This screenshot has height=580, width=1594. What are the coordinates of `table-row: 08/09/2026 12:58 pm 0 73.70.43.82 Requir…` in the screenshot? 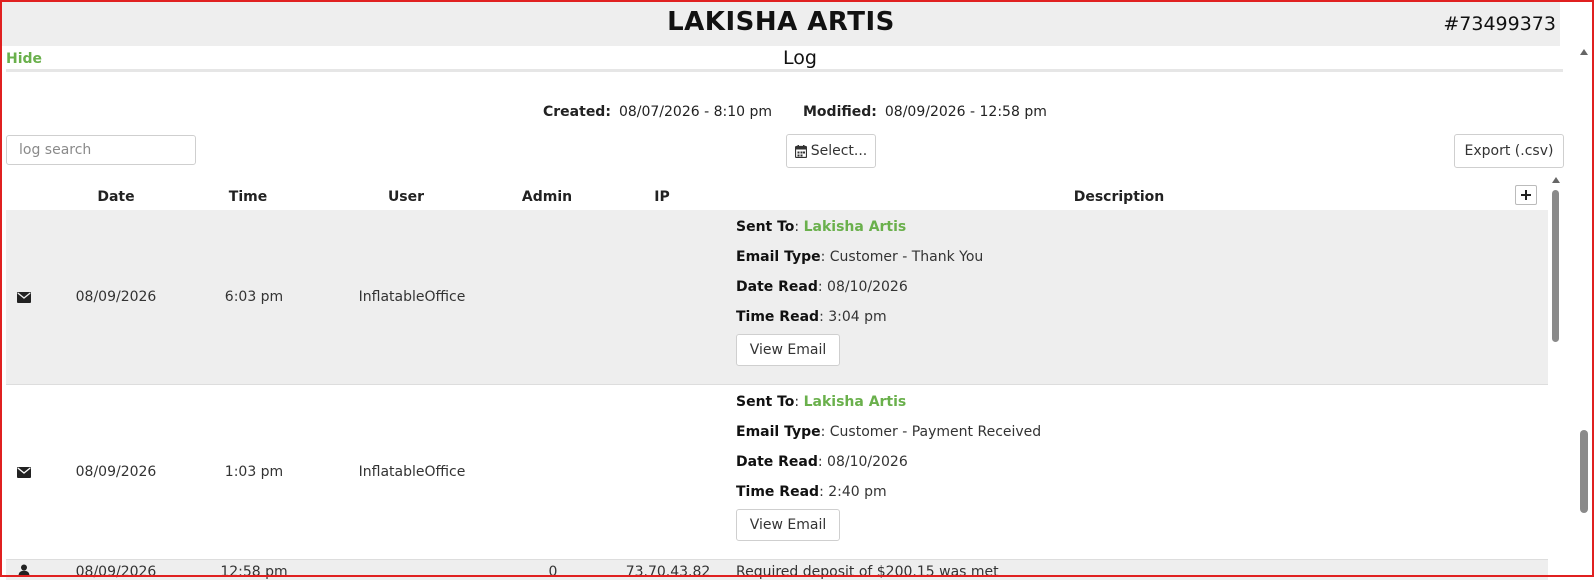 It's located at (777, 570).